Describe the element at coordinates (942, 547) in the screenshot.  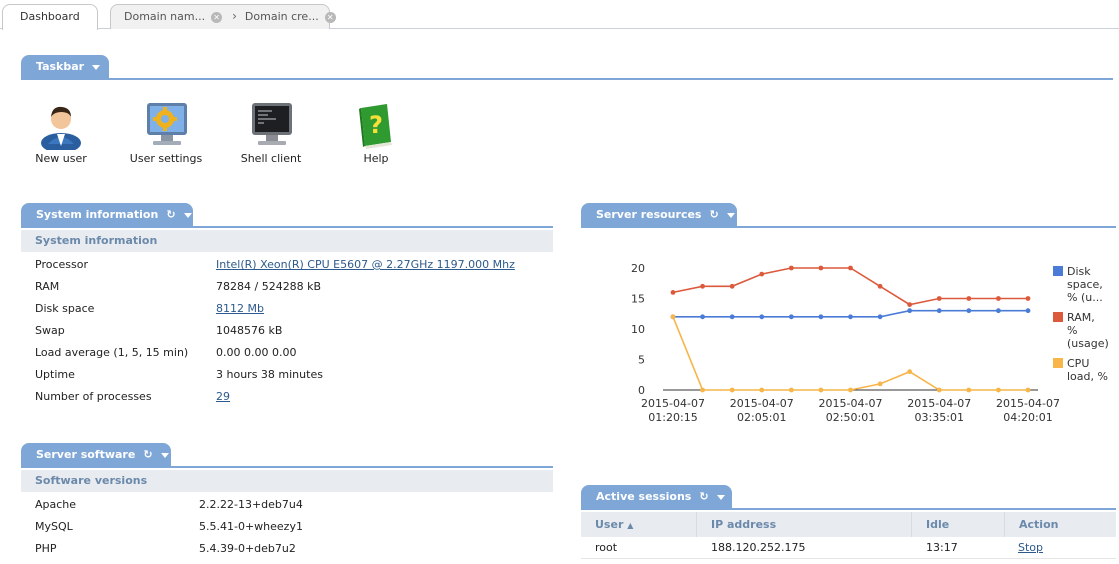
I see `session-idle: 13:17` at that location.